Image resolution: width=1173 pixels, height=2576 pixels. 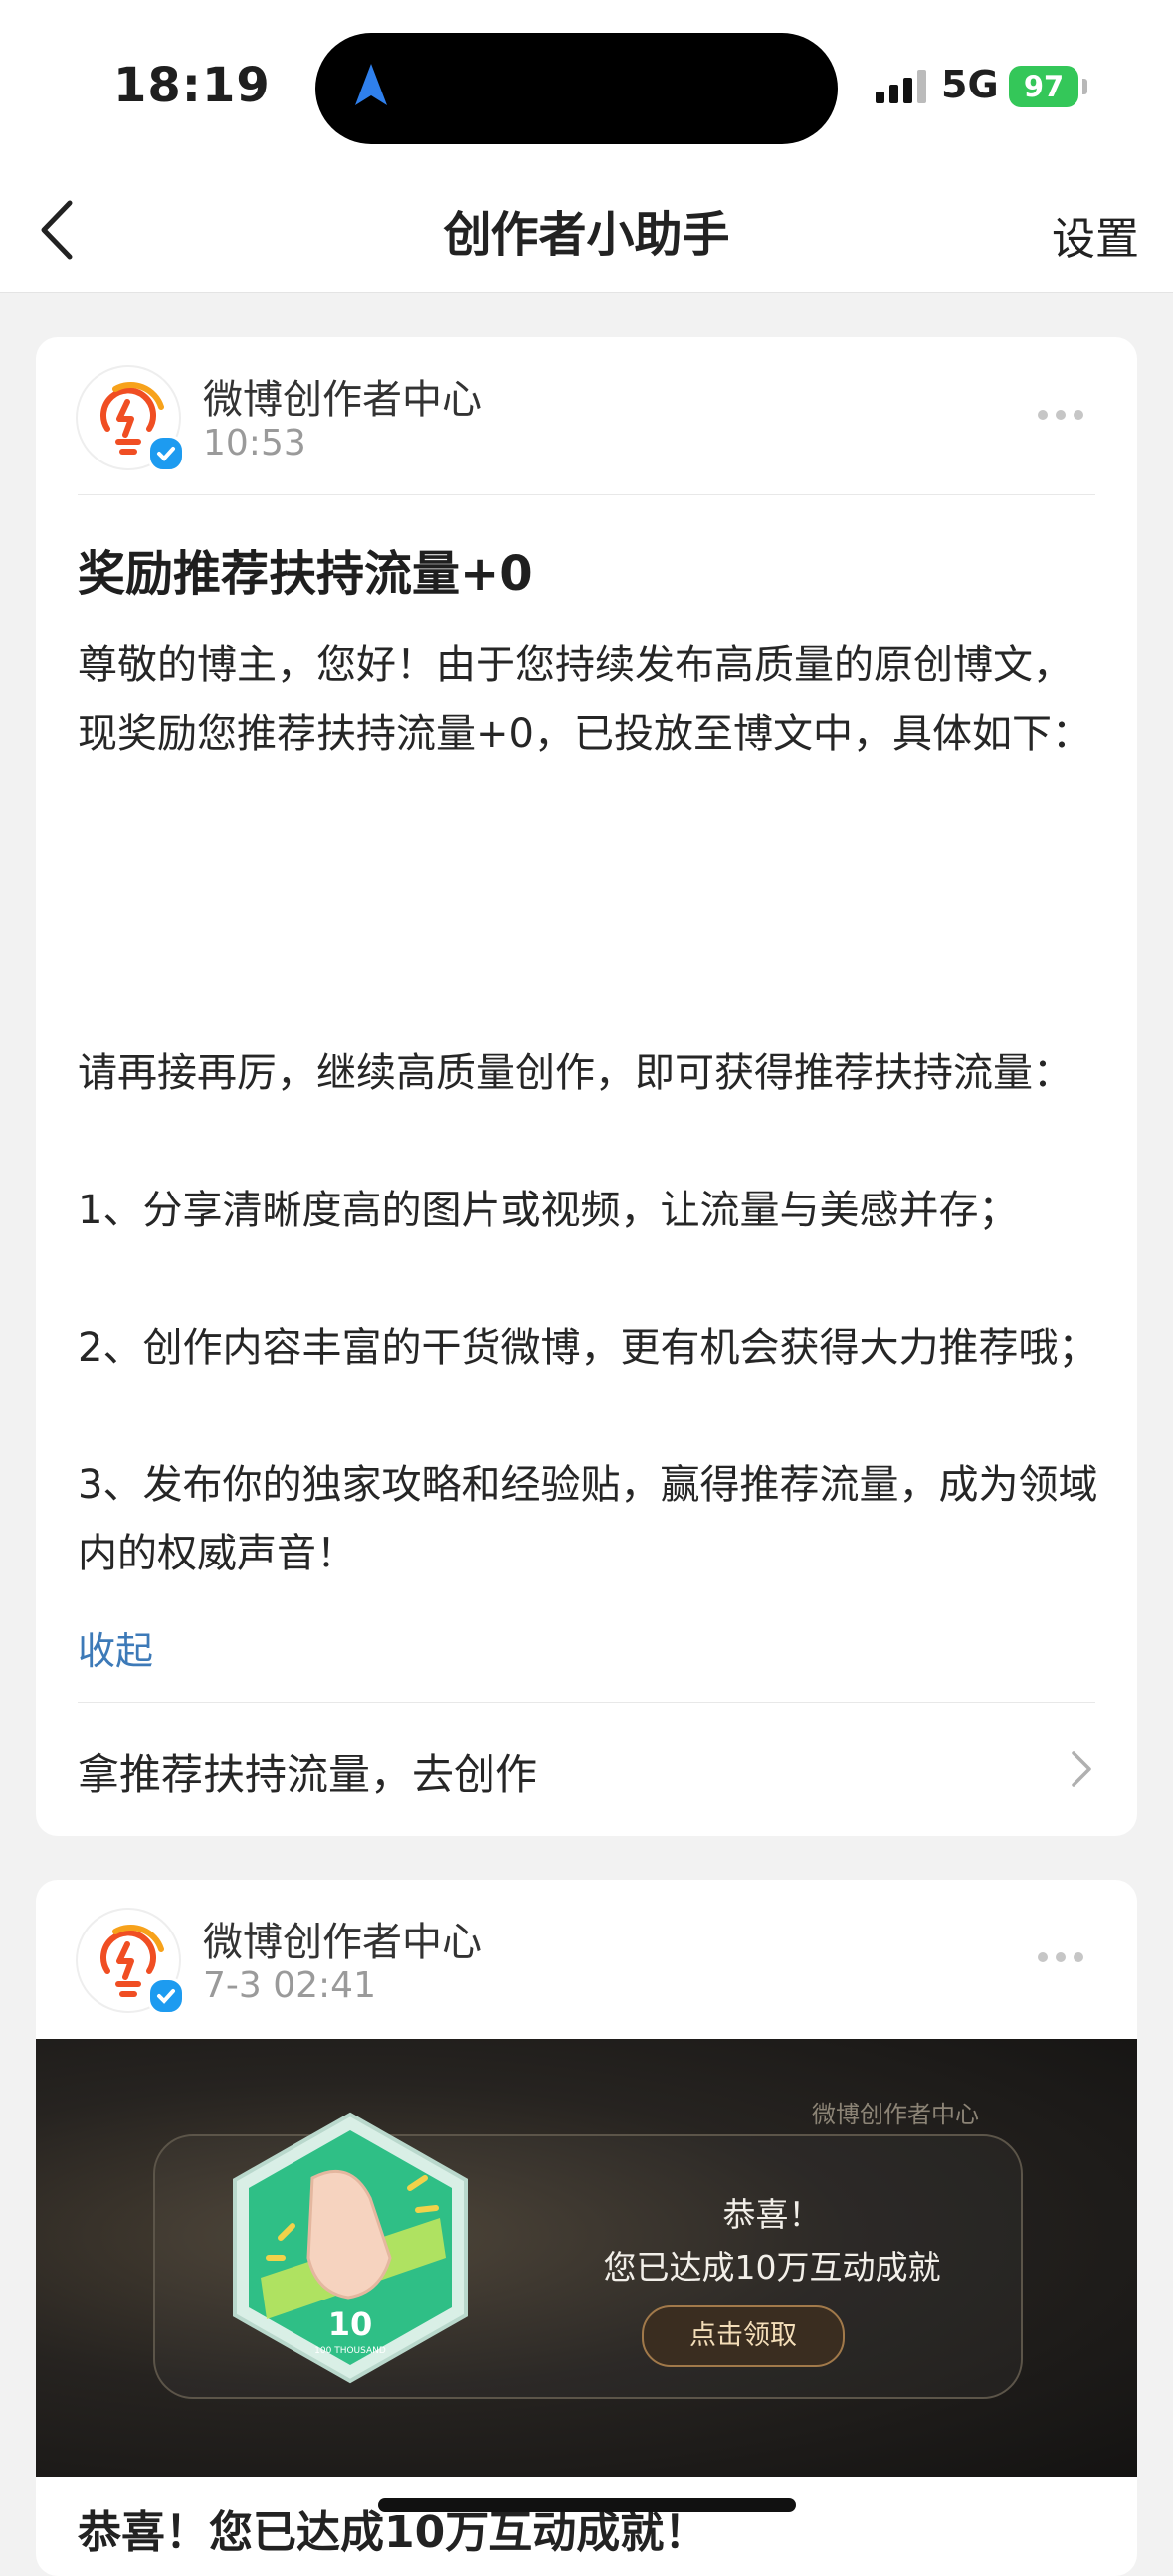 What do you see at coordinates (970, 84) in the screenshot?
I see `network-type: 5G` at bounding box center [970, 84].